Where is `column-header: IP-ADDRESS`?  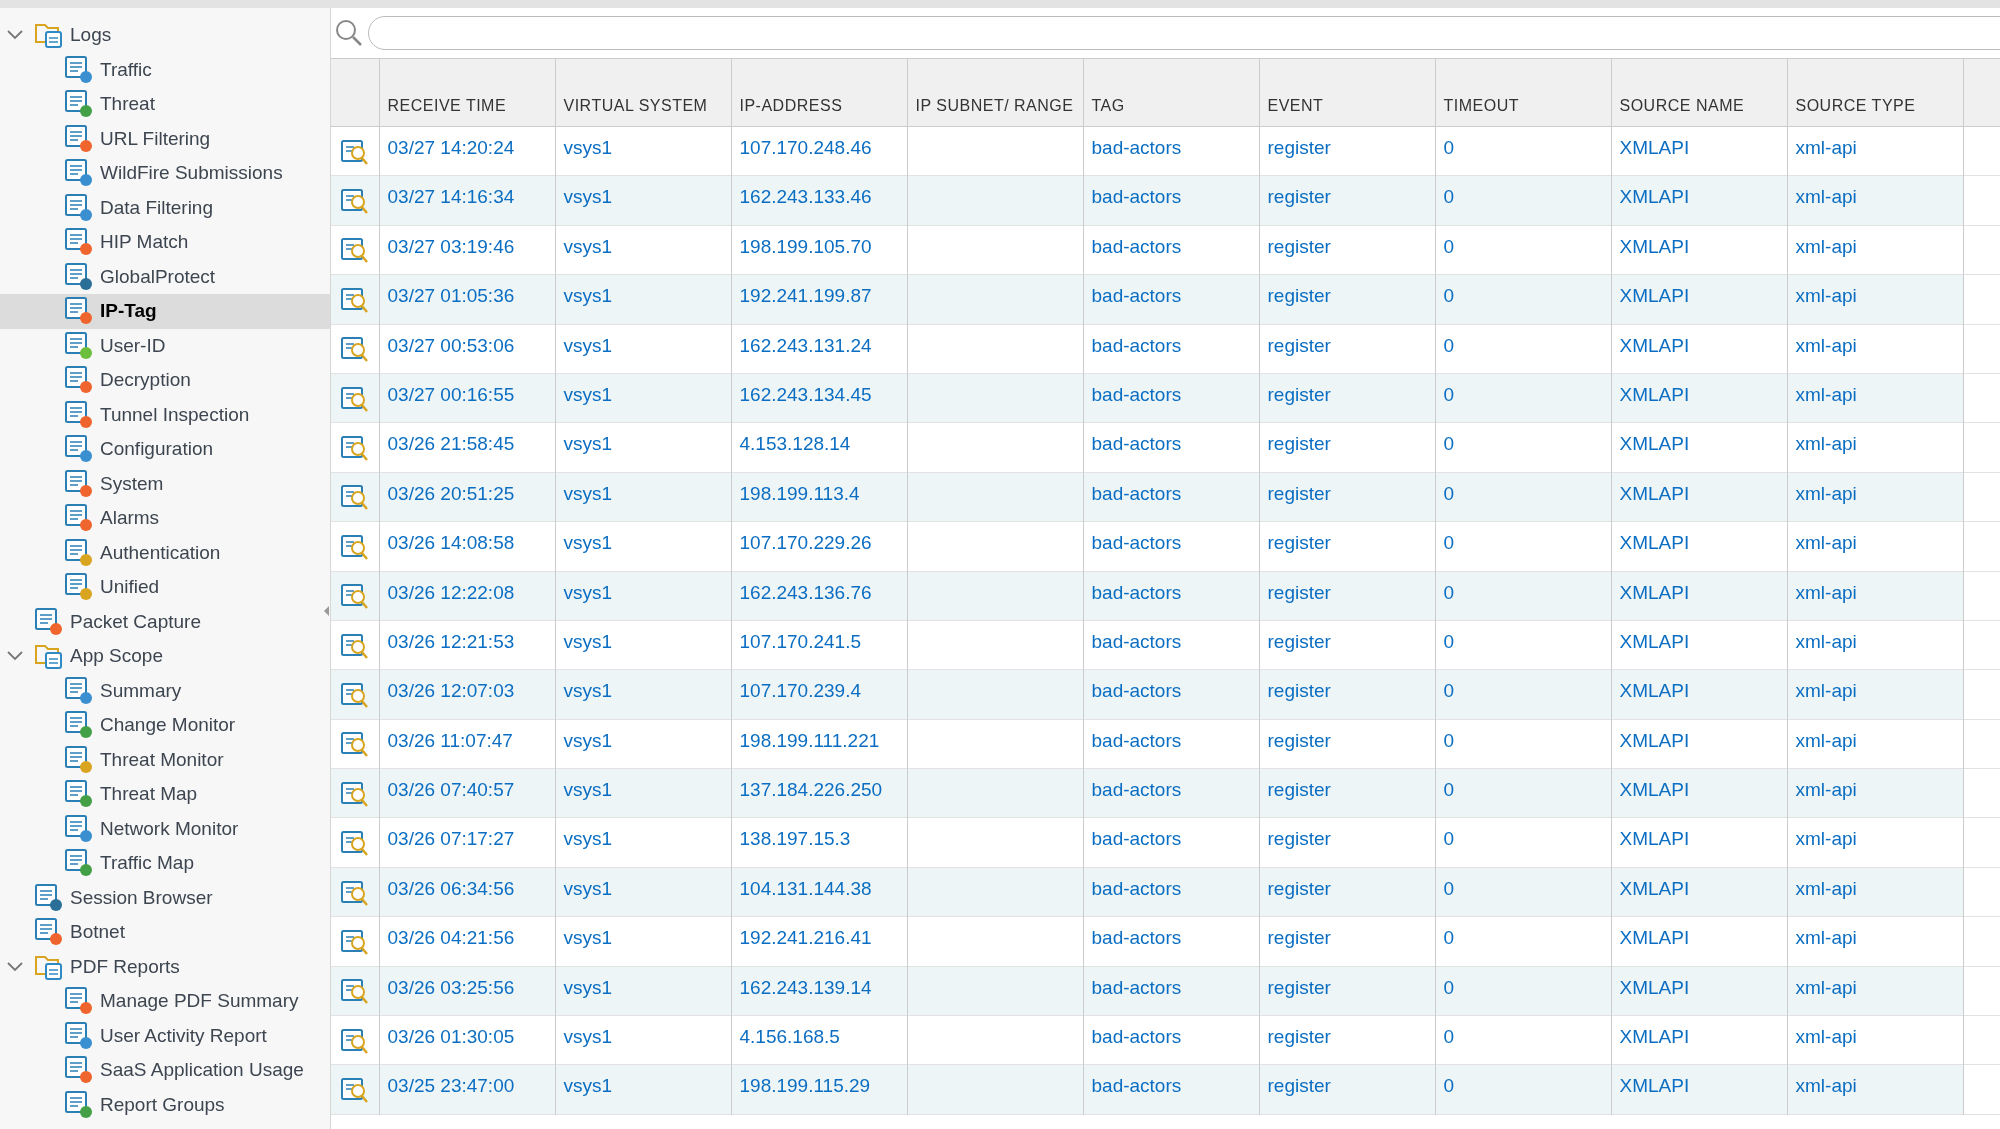 column-header: IP-ADDRESS is located at coordinates (819, 106).